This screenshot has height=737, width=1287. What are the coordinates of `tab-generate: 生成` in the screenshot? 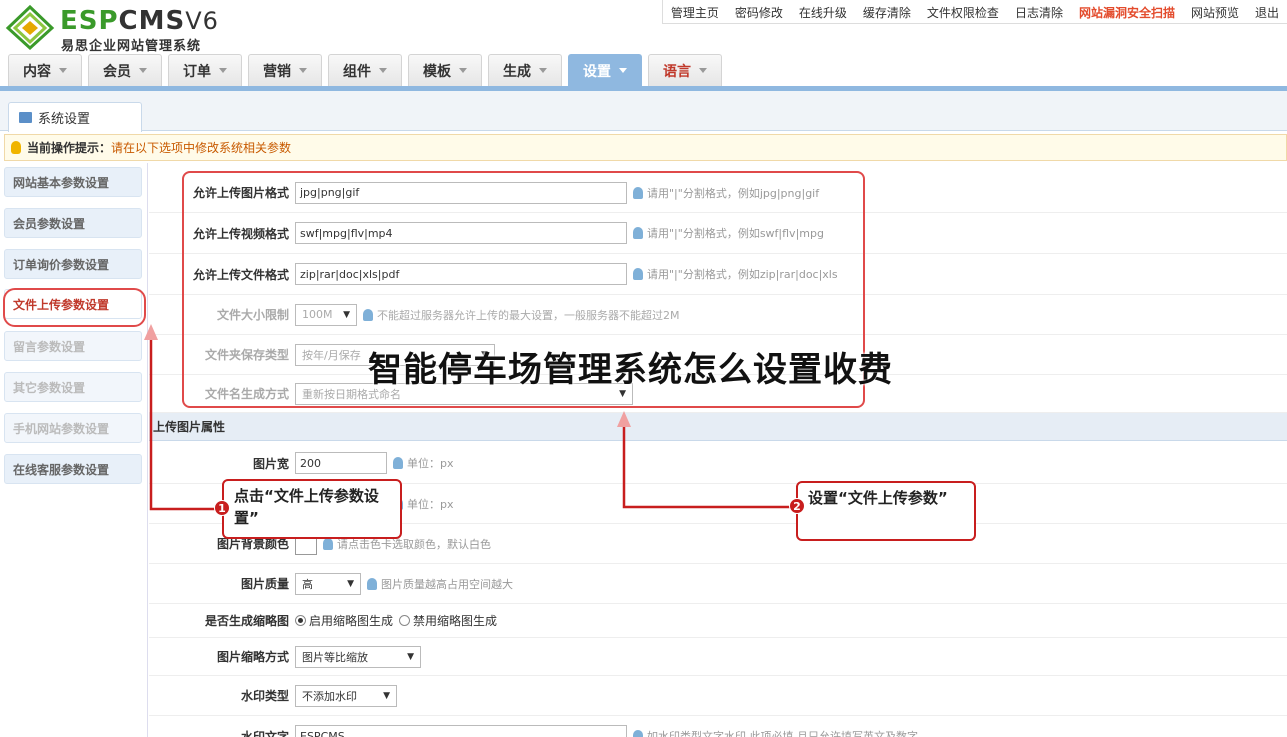 It's located at (525, 70).